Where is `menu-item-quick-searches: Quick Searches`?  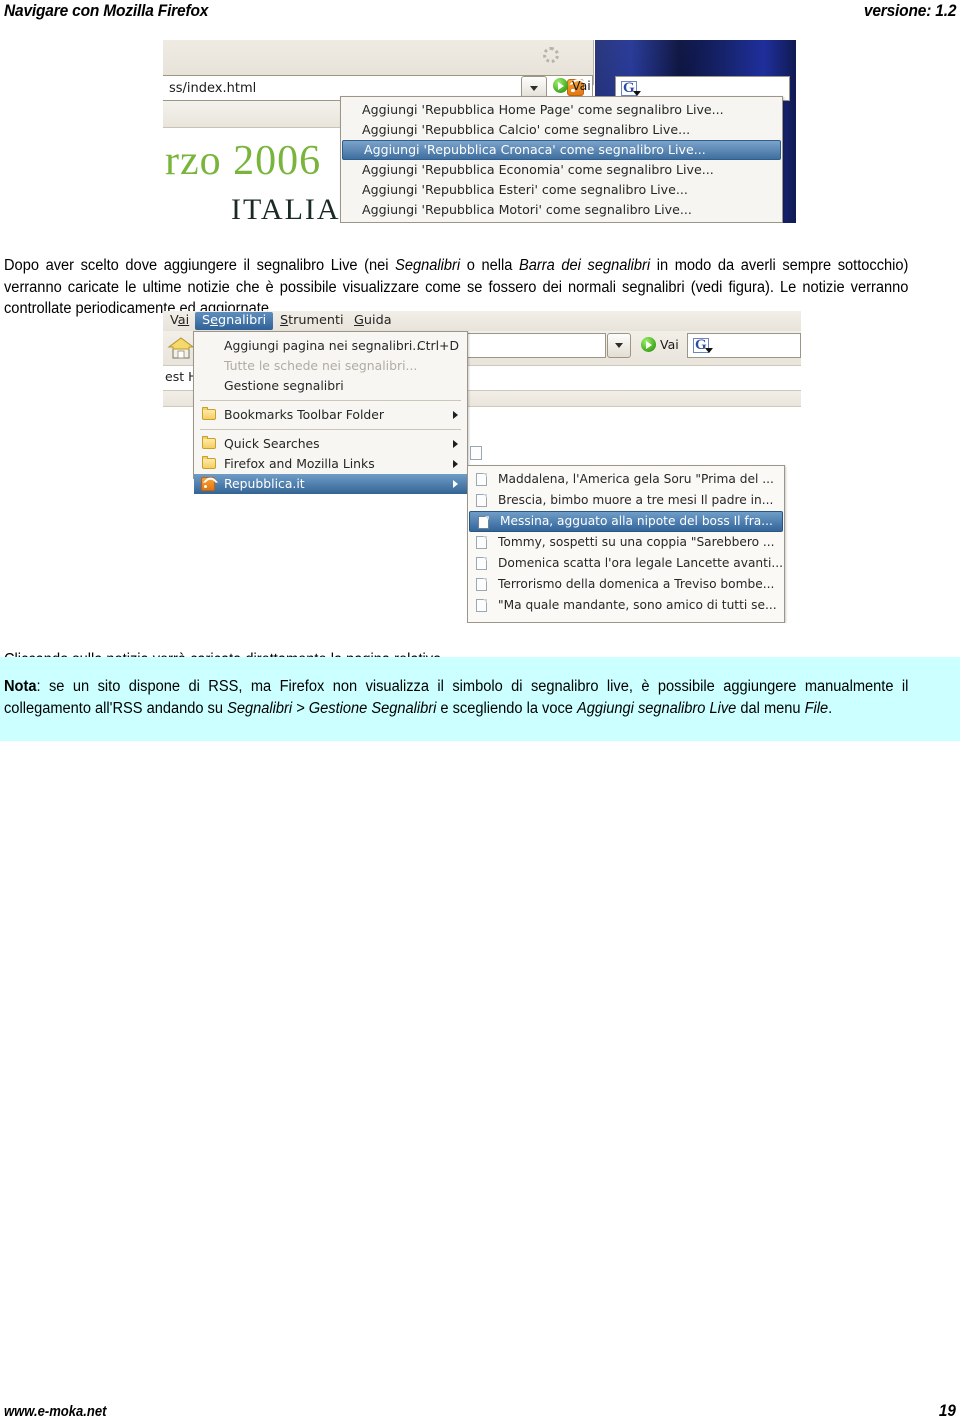
menu-item-quick-searches: Quick Searches is located at coordinates (330, 444).